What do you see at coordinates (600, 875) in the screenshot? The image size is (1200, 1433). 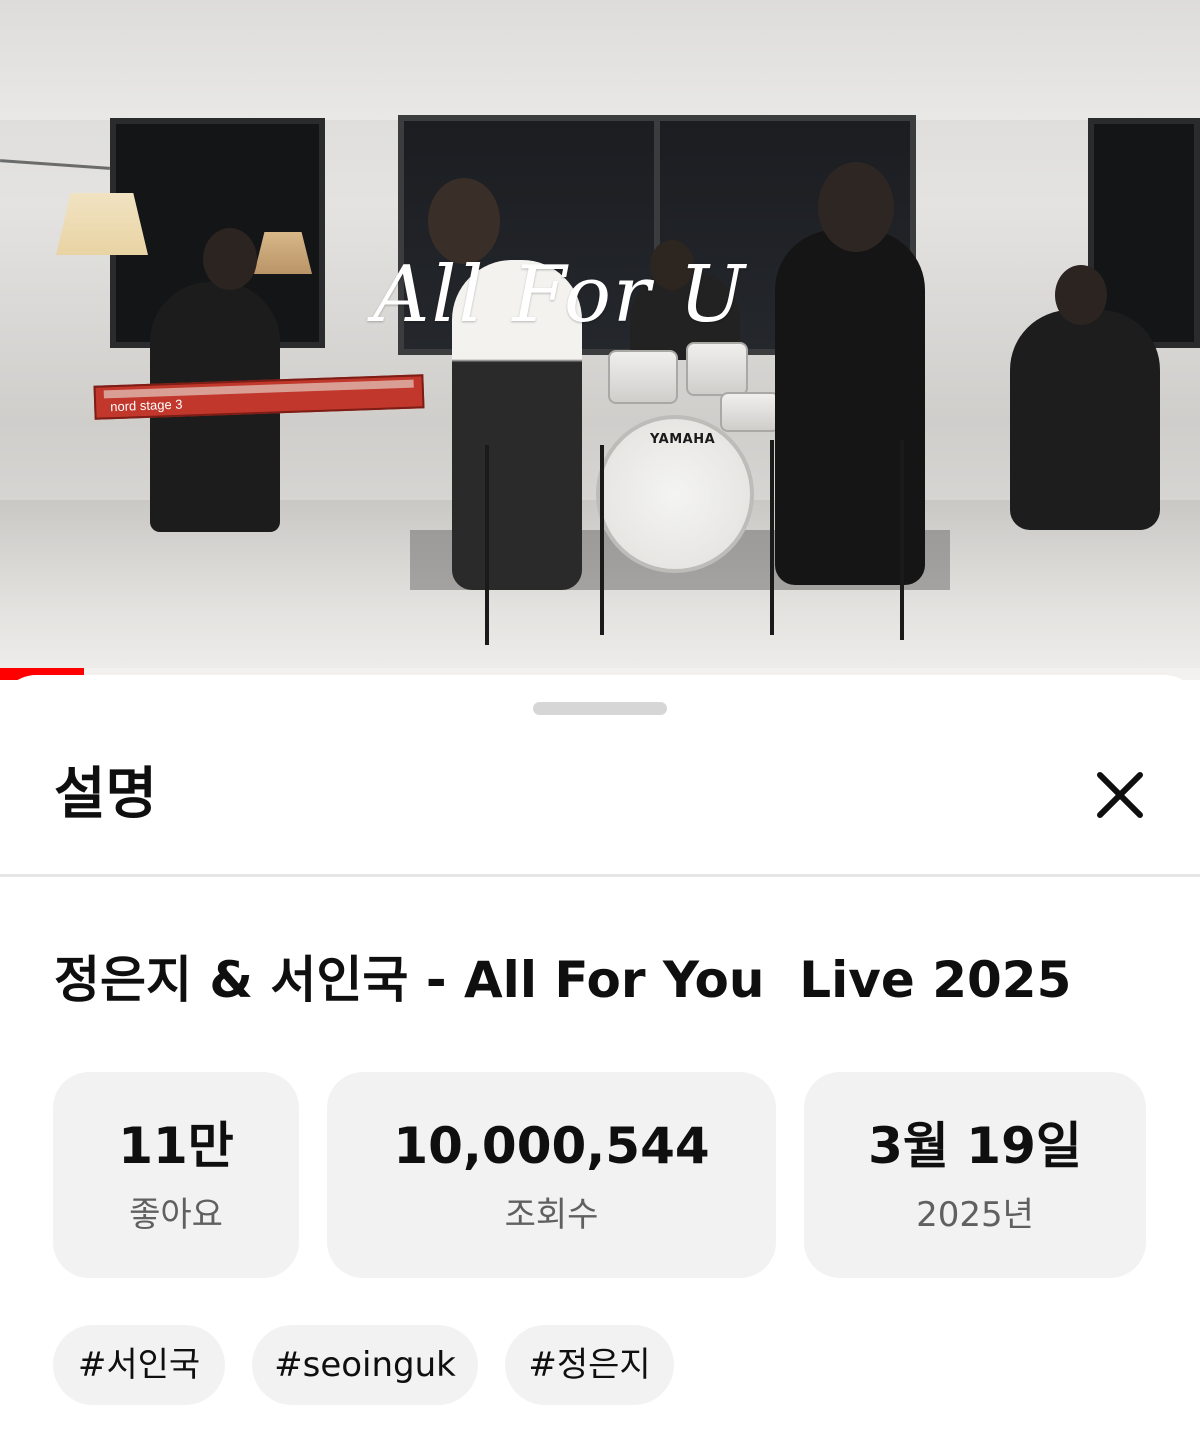 I see `sheet-divider` at bounding box center [600, 875].